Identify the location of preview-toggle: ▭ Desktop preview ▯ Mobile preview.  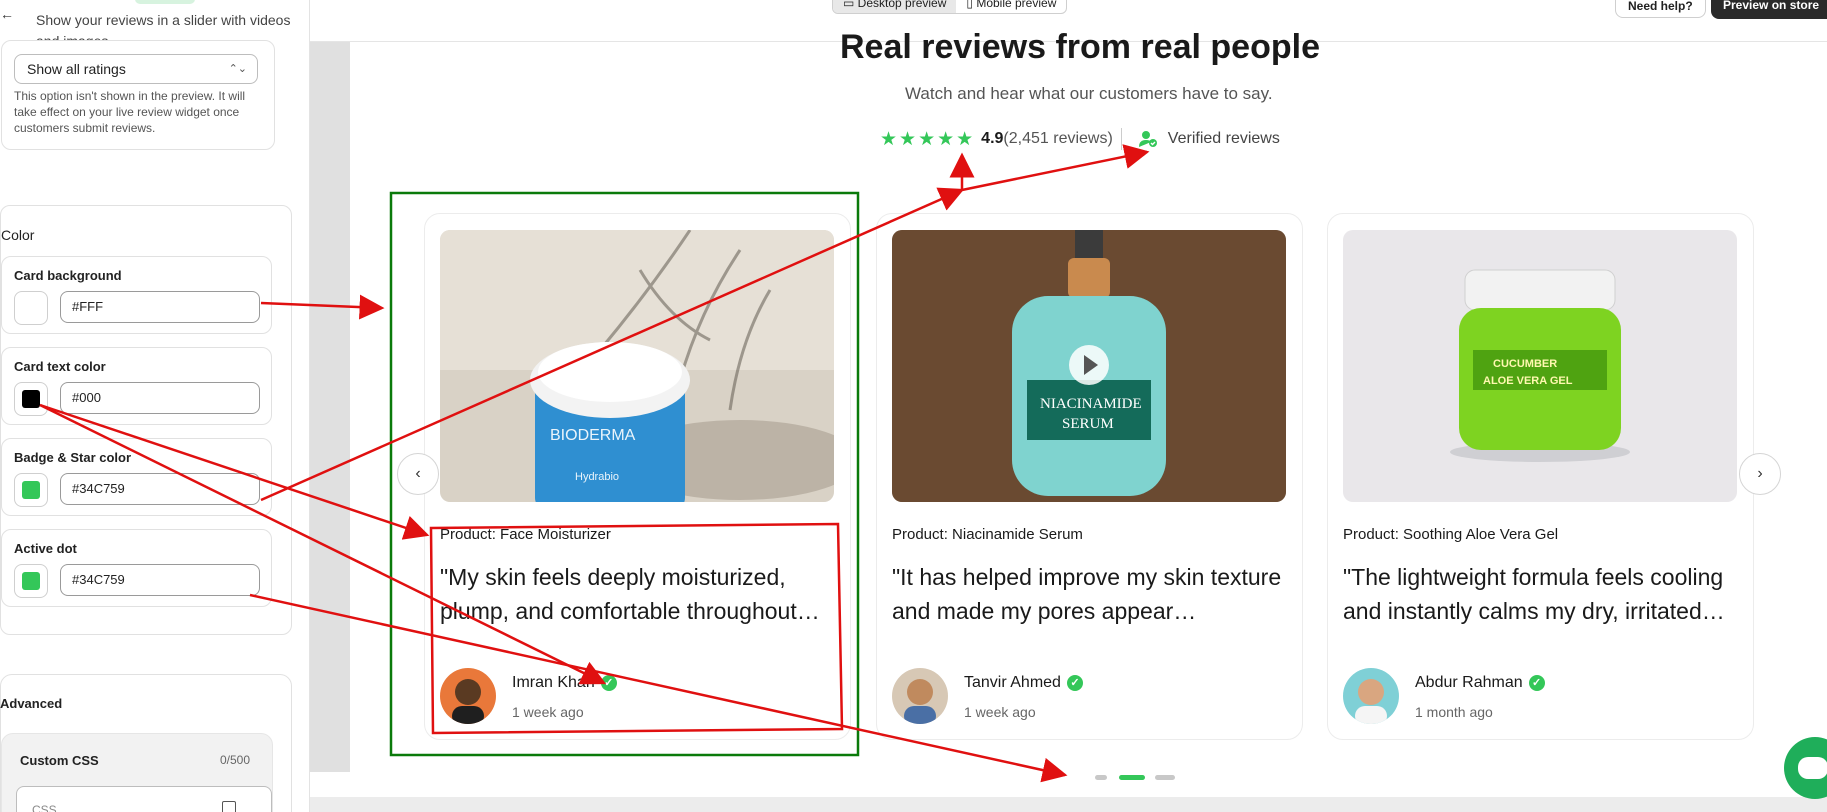
(950, 7).